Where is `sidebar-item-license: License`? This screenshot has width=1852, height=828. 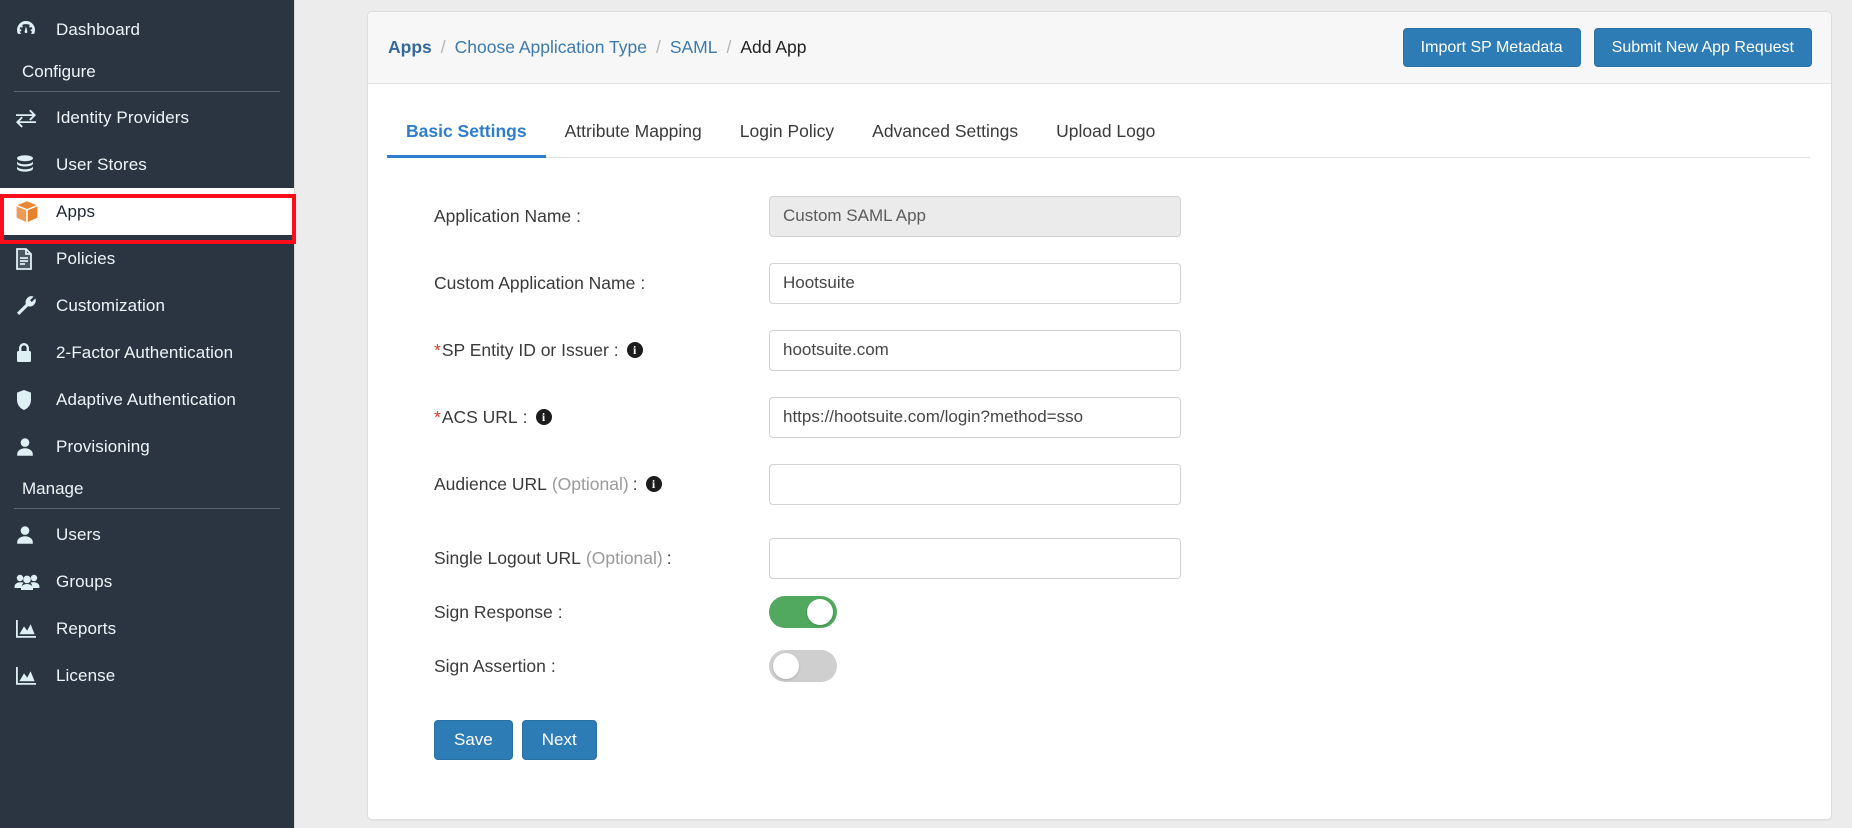
sidebar-item-license: License is located at coordinates (147, 675).